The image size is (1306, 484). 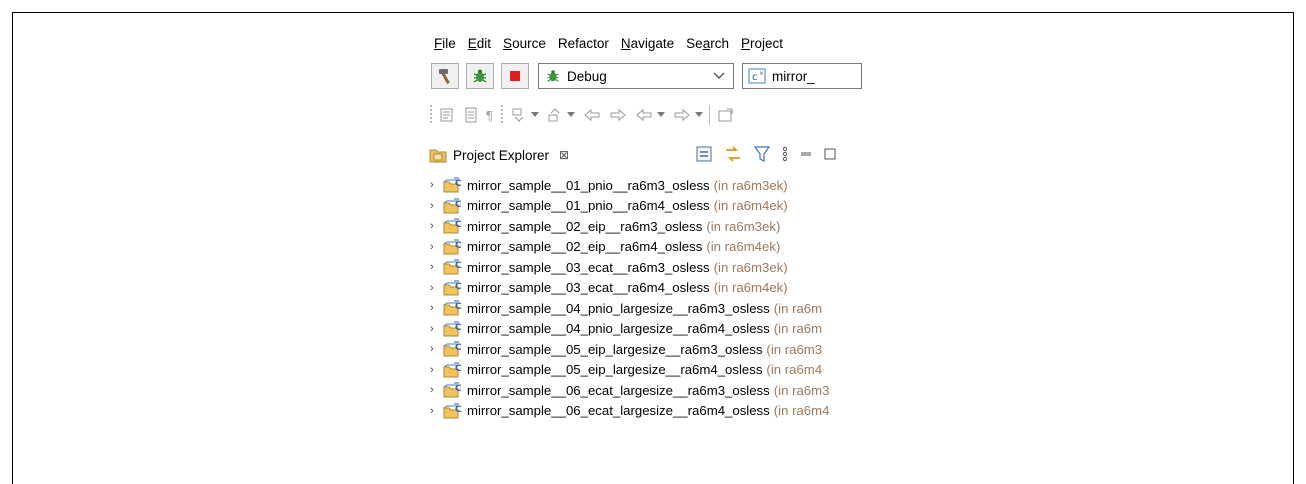 What do you see at coordinates (706, 43) in the screenshot?
I see `menu-search: Search` at bounding box center [706, 43].